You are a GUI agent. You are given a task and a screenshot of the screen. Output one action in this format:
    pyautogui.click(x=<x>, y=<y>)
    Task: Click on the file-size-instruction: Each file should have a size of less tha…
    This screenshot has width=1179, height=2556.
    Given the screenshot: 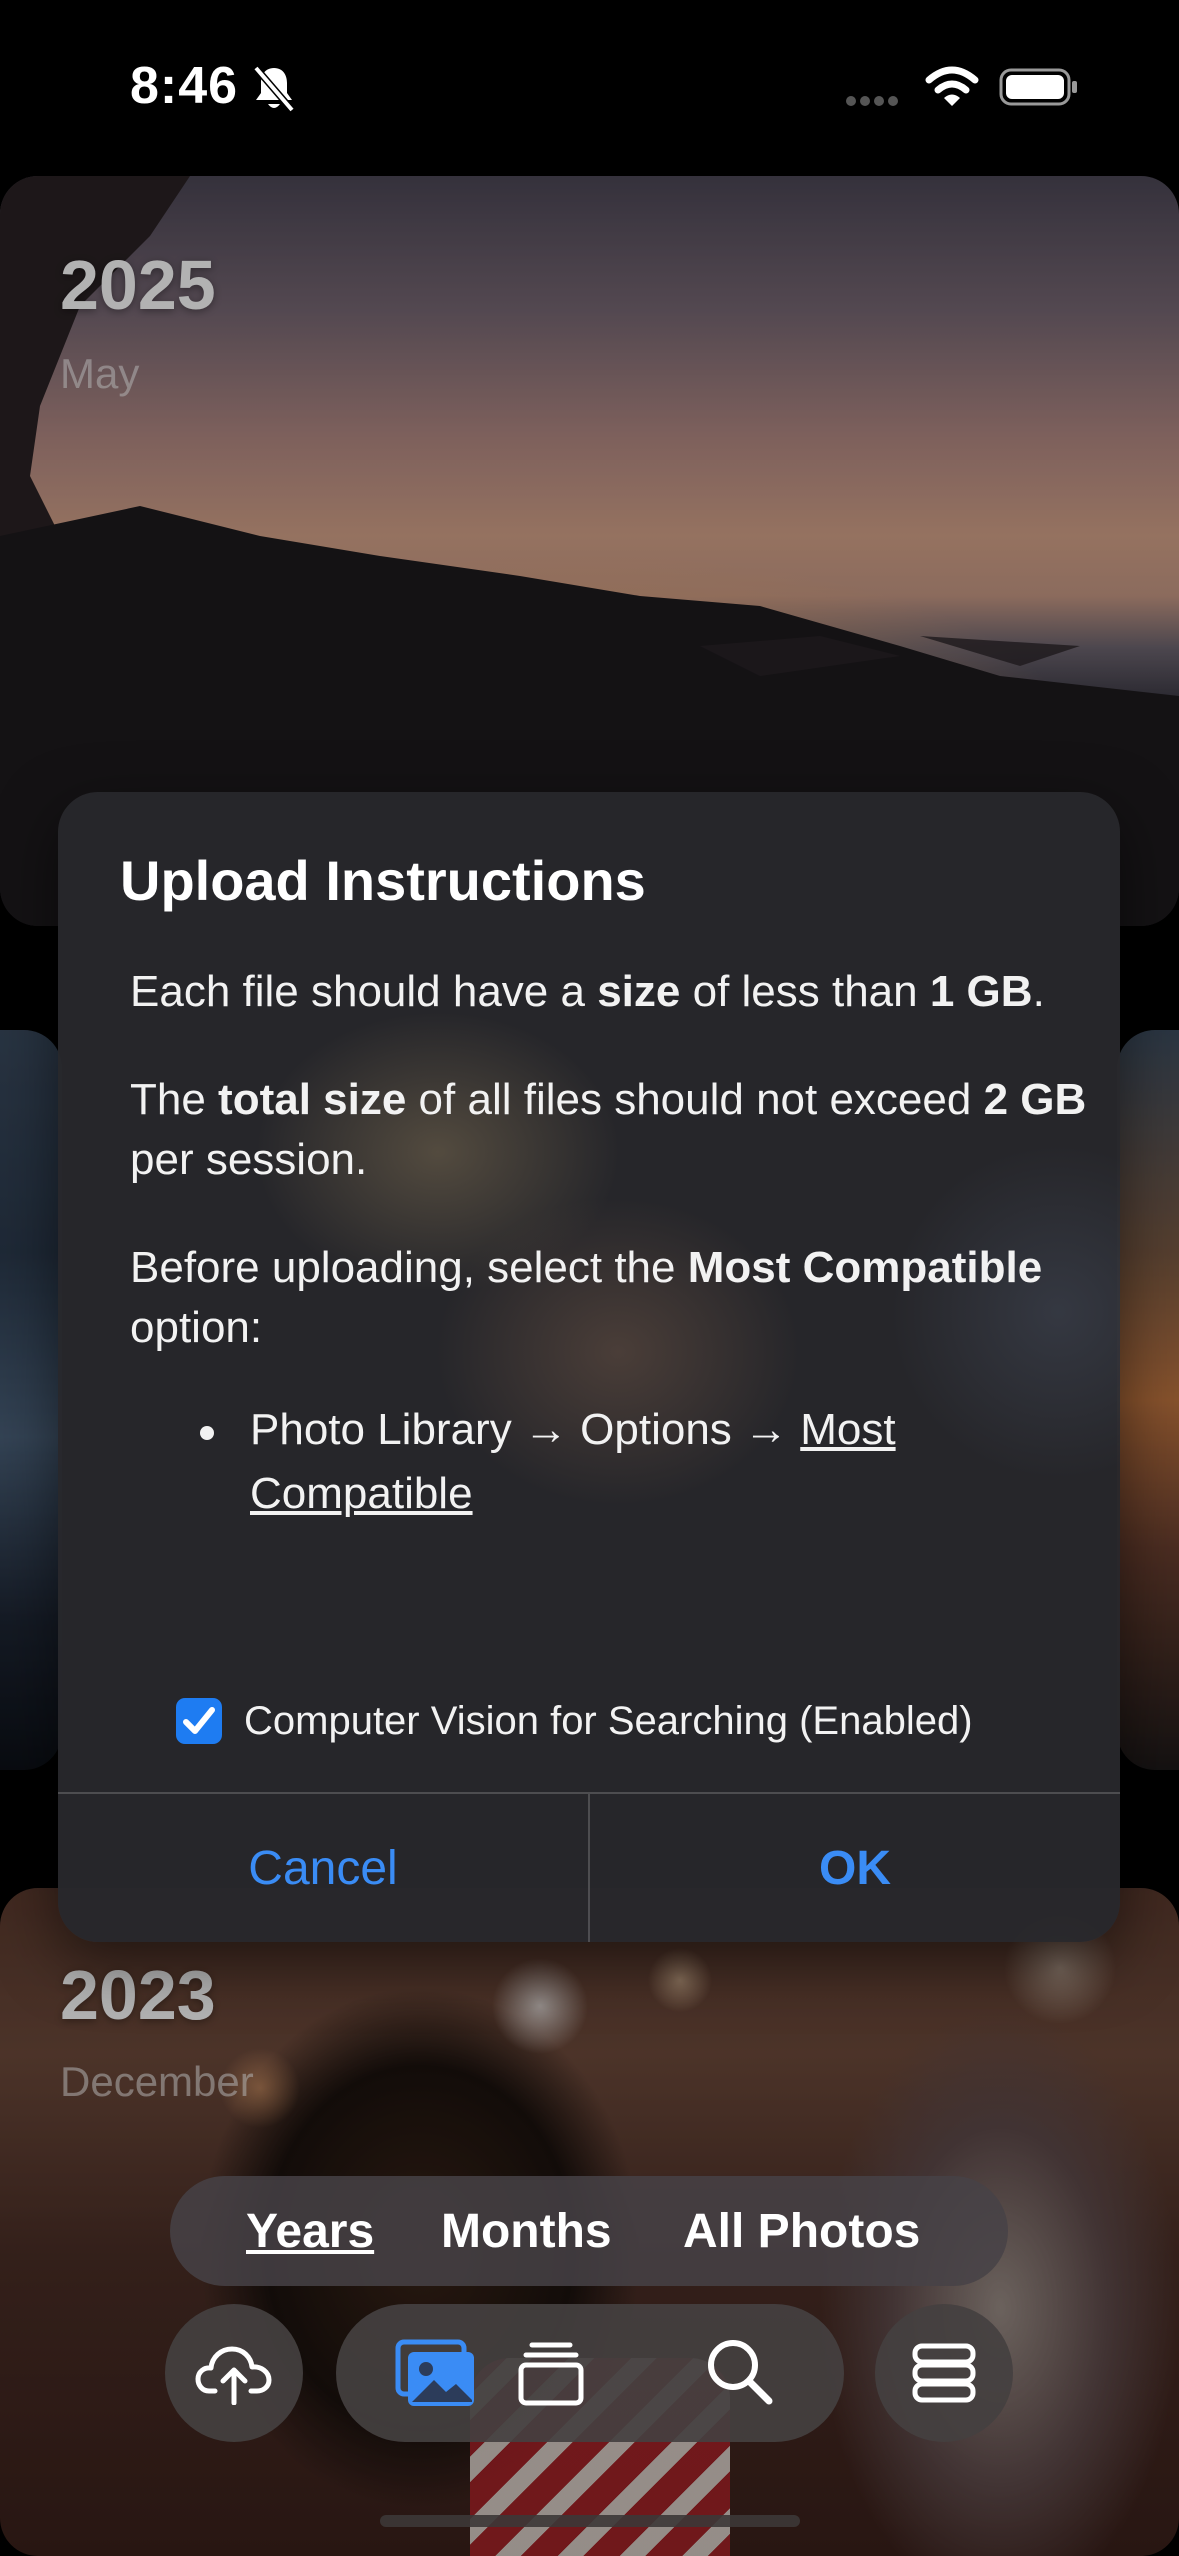 What is the action you would take?
    pyautogui.click(x=610, y=992)
    